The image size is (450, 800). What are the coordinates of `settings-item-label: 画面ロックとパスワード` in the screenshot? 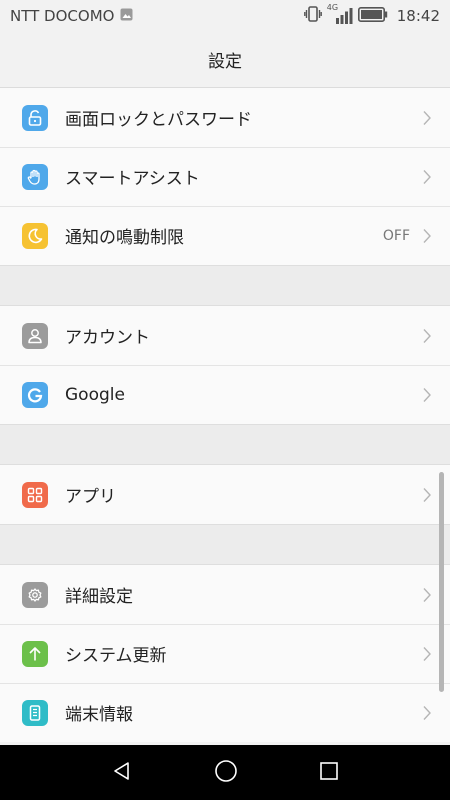 It's located at (158, 120).